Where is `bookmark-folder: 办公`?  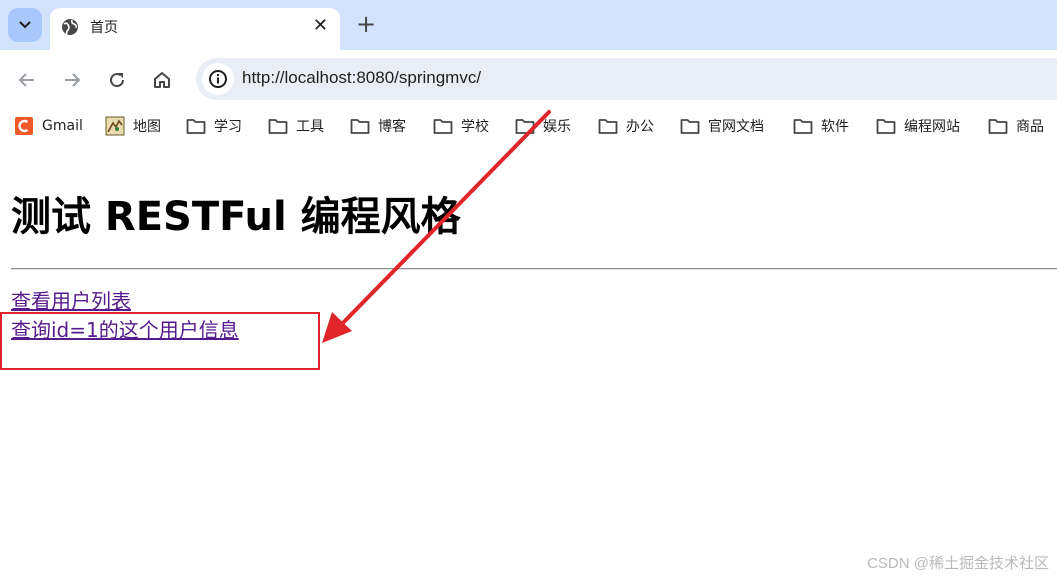
bookmark-folder: 办公 is located at coordinates (626, 126).